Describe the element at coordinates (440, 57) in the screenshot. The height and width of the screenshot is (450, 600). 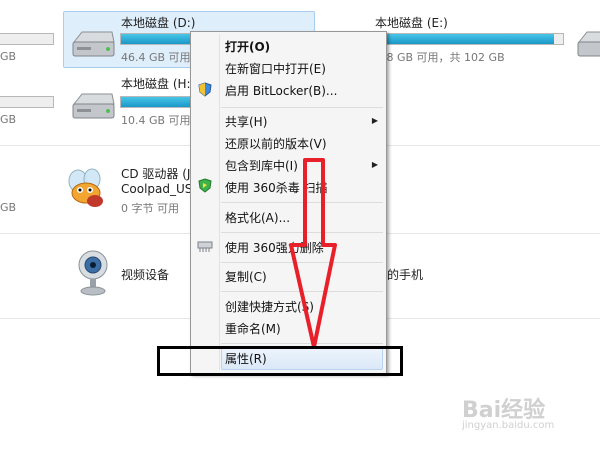
I see `drive-info: 4.8 GB 可用，共 102 GB` at that location.